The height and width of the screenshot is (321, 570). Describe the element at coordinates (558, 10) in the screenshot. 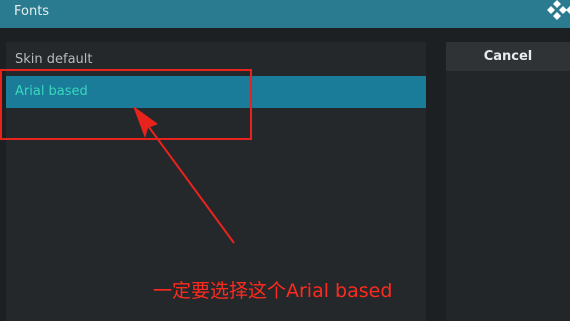

I see `kodi-logo-icon` at that location.